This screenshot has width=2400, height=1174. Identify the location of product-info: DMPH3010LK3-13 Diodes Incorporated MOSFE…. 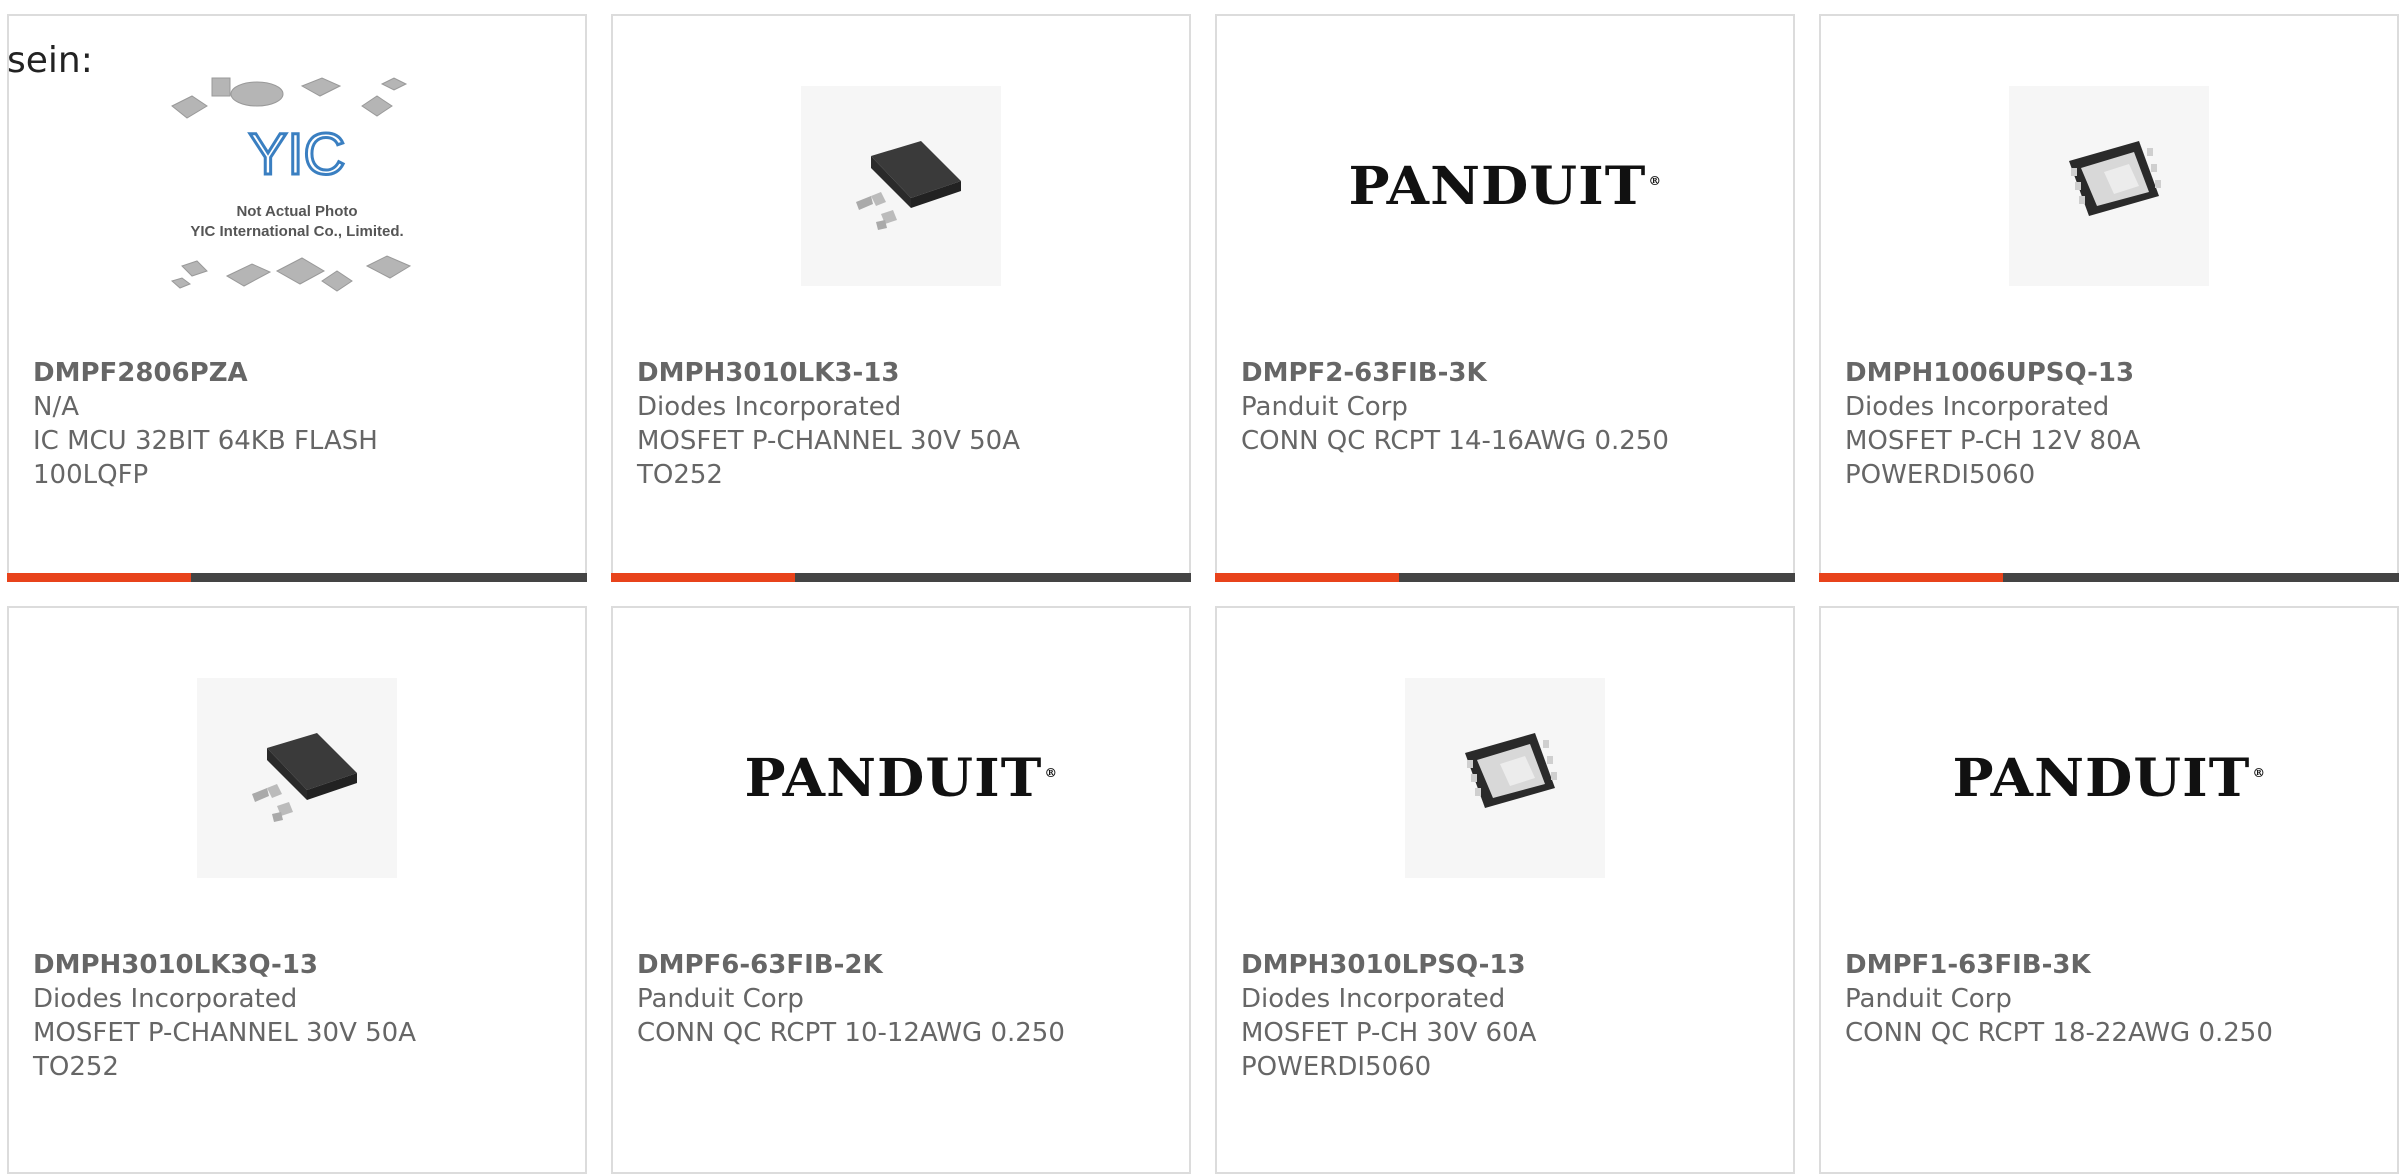
(903, 424).